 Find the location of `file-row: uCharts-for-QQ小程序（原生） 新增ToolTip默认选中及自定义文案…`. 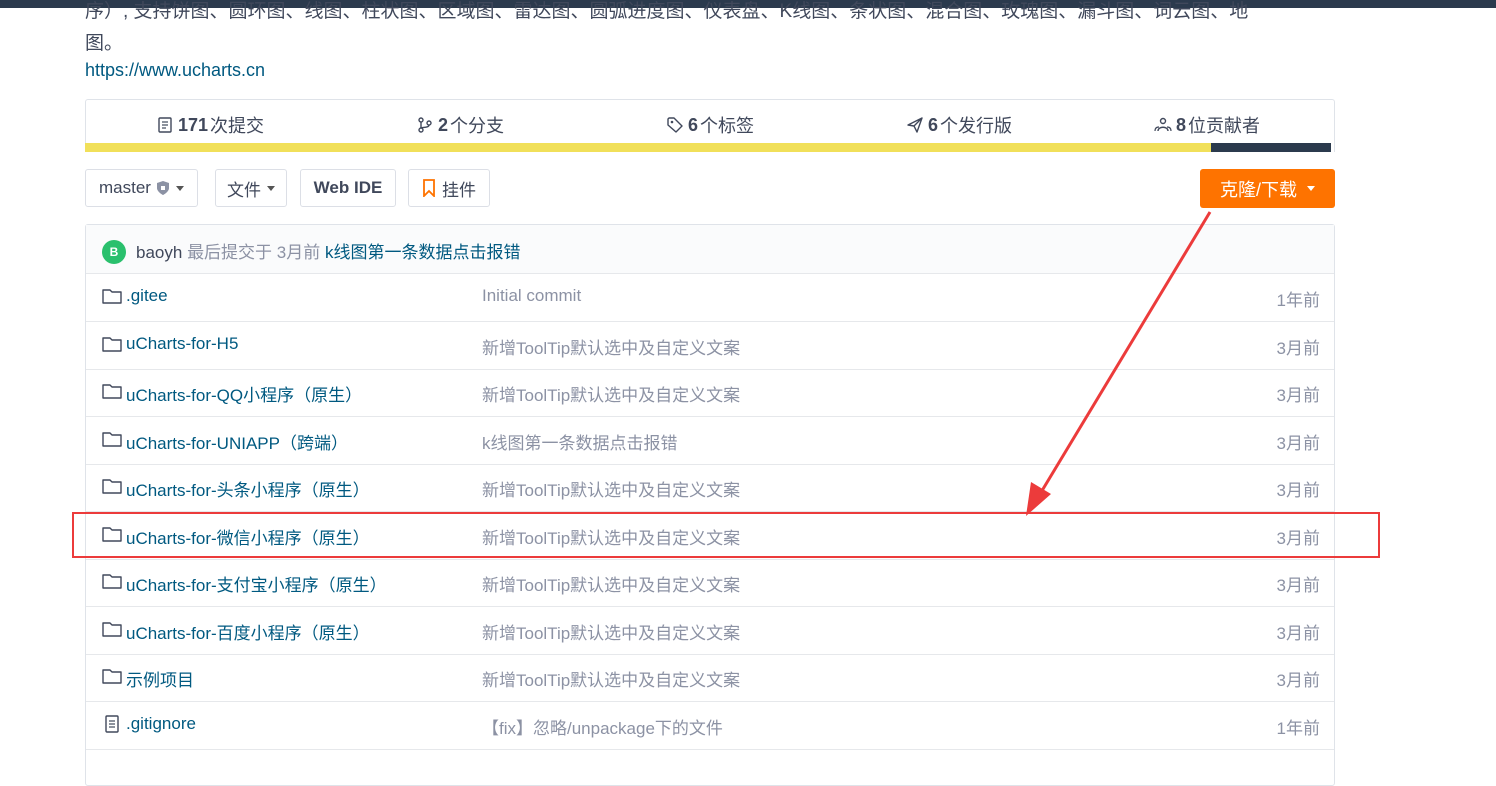

file-row: uCharts-for-QQ小程序（原生） 新增ToolTip默认选中及自定义文案… is located at coordinates (710, 393).